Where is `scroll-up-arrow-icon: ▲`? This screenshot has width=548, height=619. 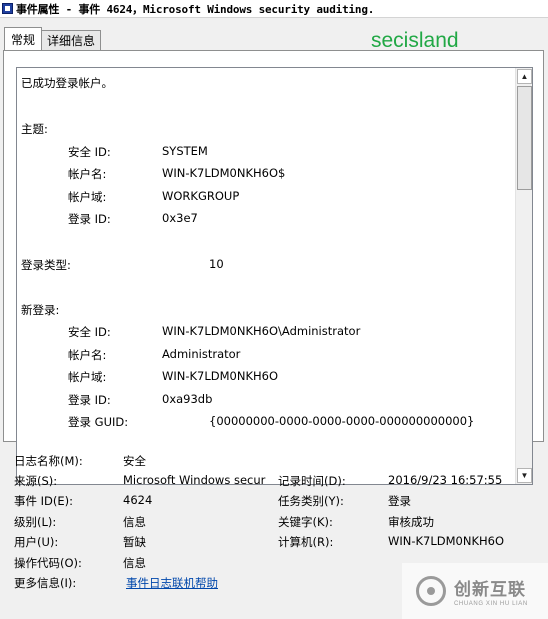
scroll-up-arrow-icon: ▲ is located at coordinates (524, 76).